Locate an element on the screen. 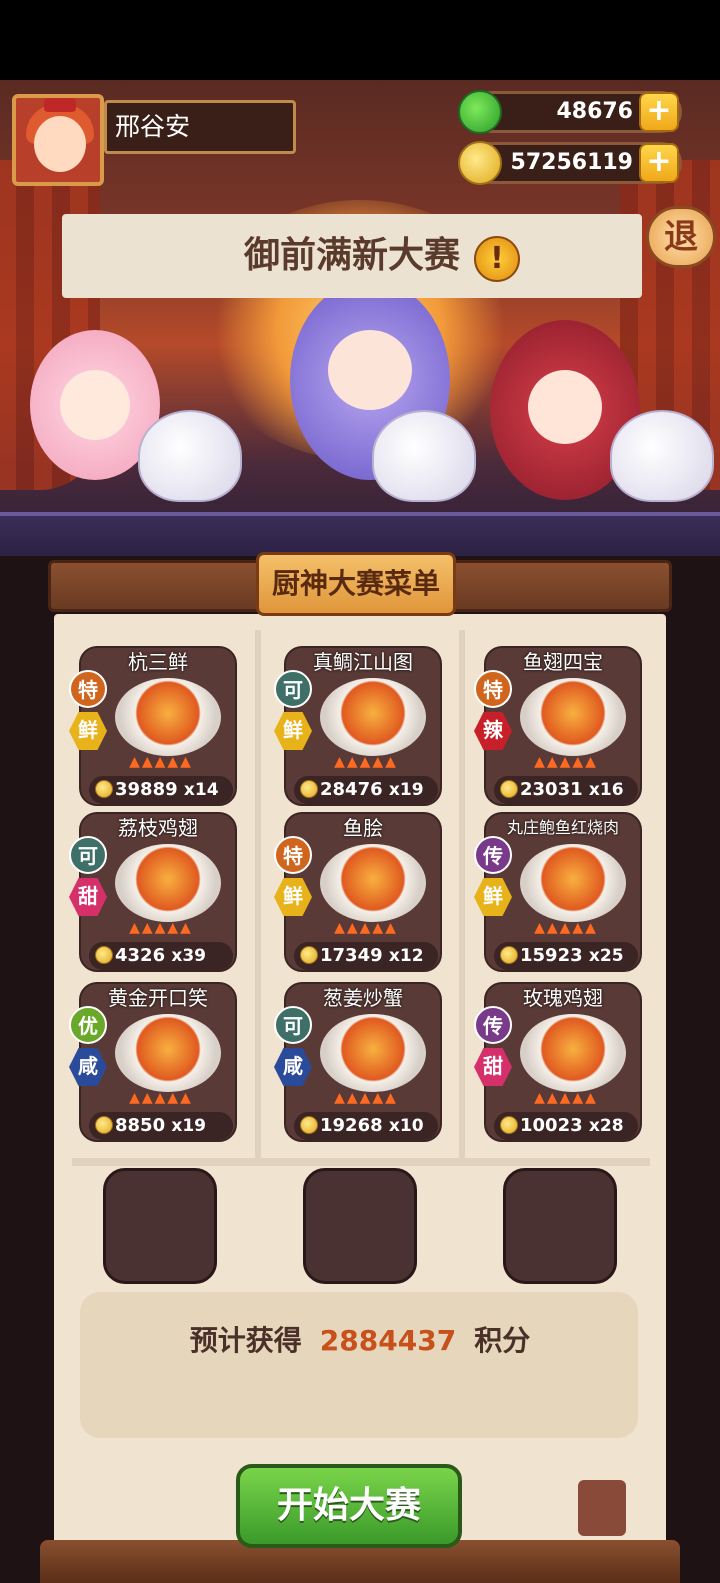 The height and width of the screenshot is (1583, 720). dish-quantity: x28 is located at coordinates (606, 1126).